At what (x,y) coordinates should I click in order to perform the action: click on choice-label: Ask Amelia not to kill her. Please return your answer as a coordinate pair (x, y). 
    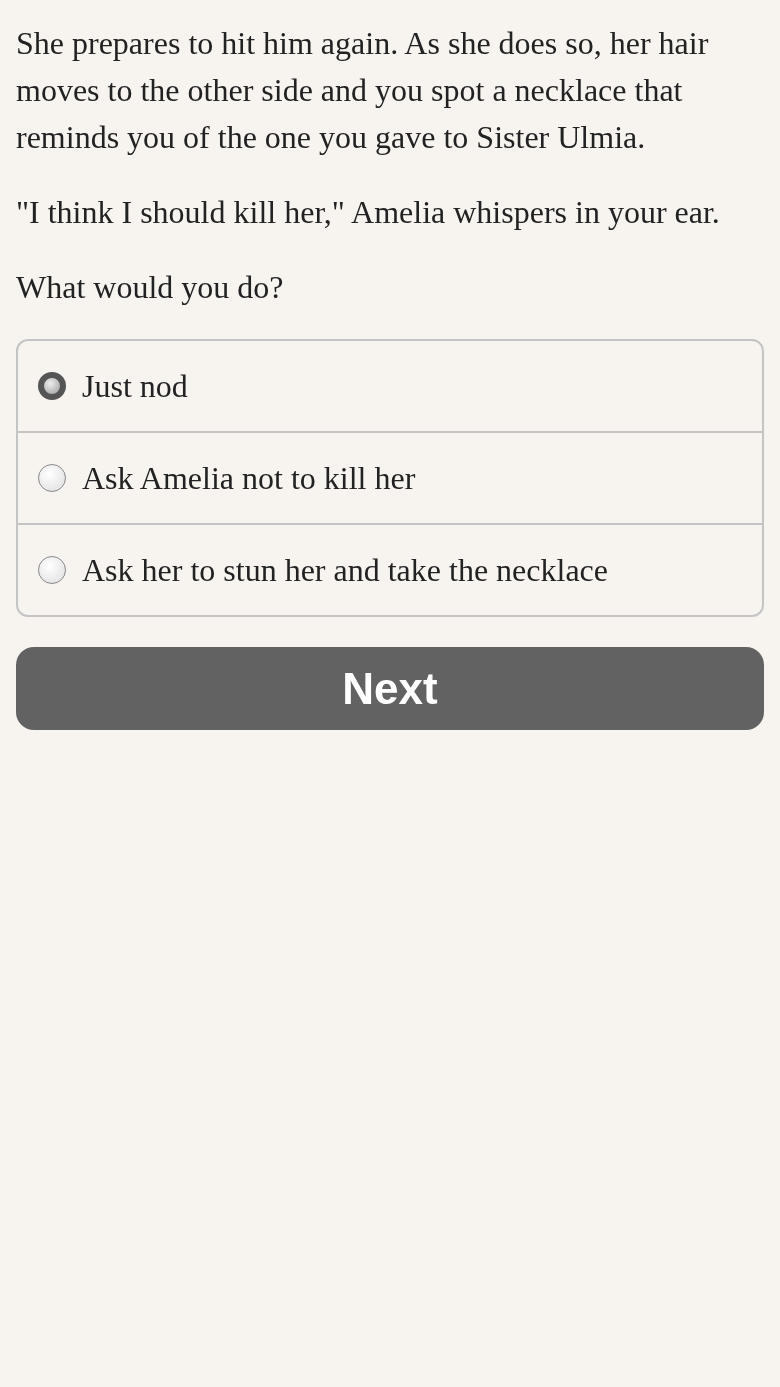
    Looking at the image, I should click on (249, 478).